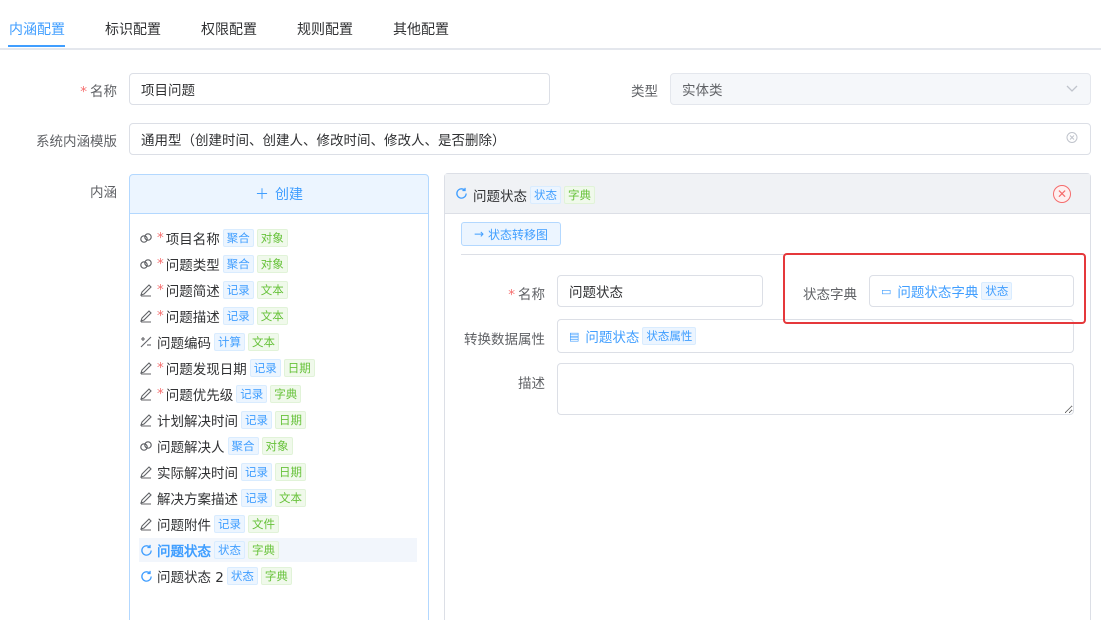 Image resolution: width=1111 pixels, height=620 pixels. I want to click on list-item-label: 问题优先级, so click(199, 396).